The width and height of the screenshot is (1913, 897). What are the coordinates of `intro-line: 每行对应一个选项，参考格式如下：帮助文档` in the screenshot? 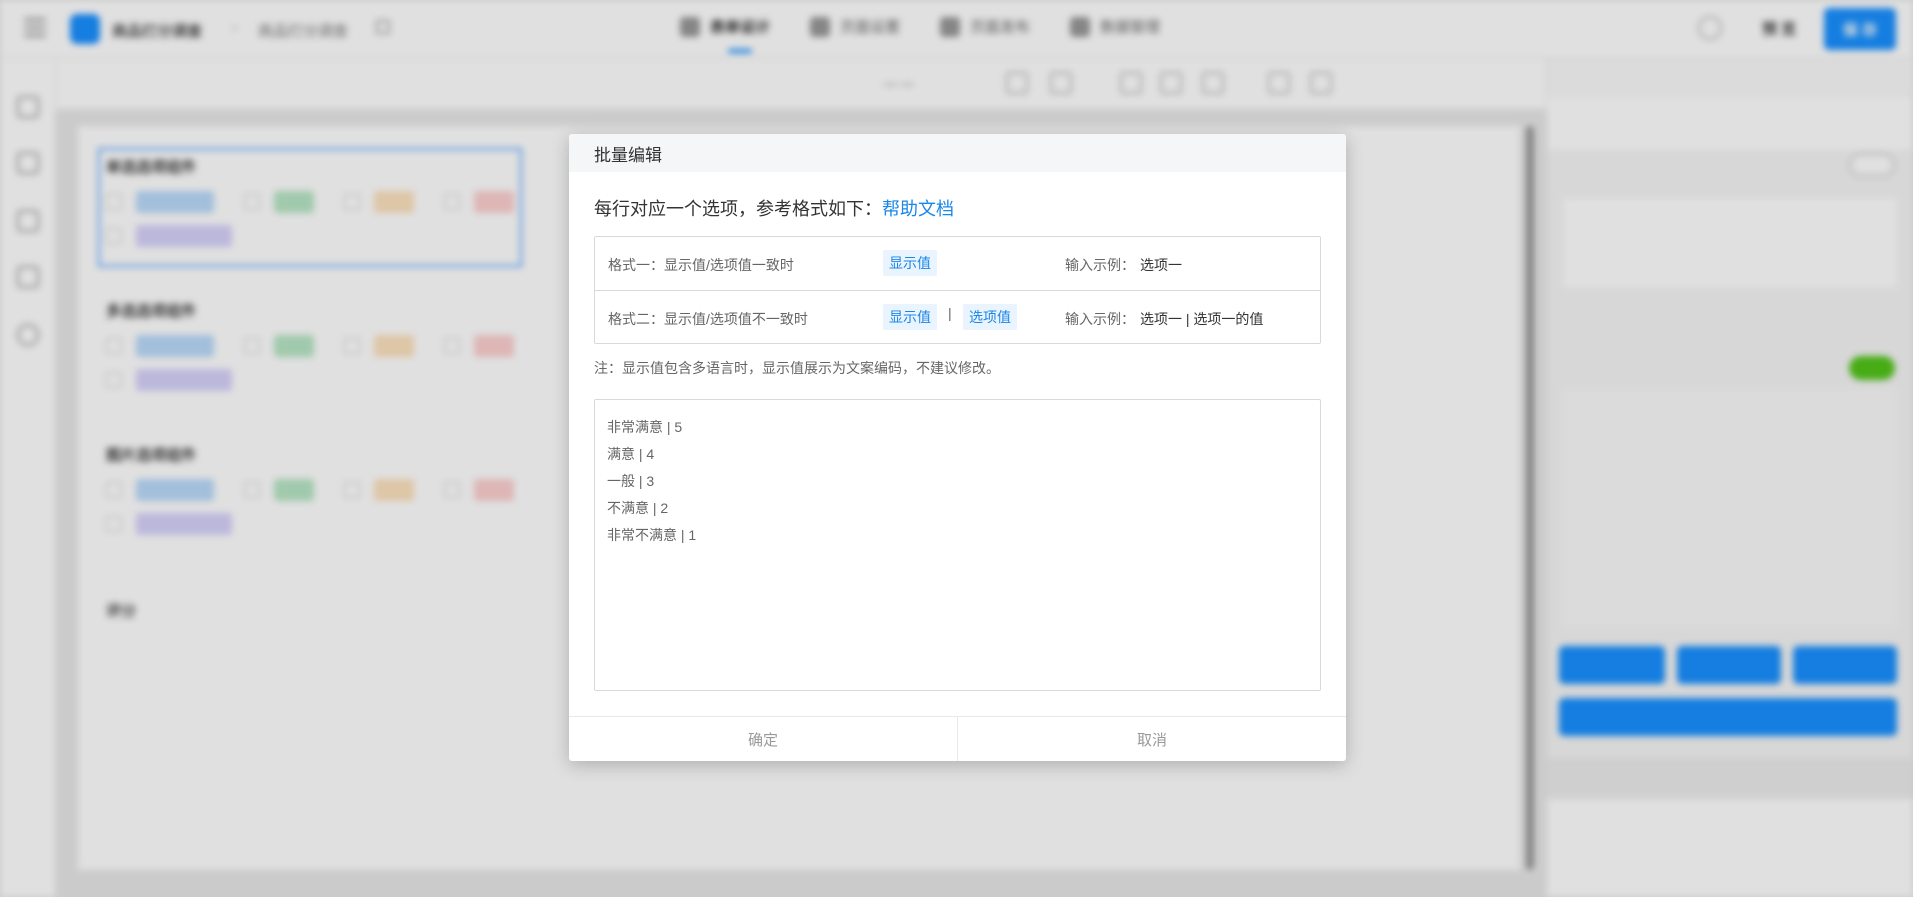 It's located at (957, 209).